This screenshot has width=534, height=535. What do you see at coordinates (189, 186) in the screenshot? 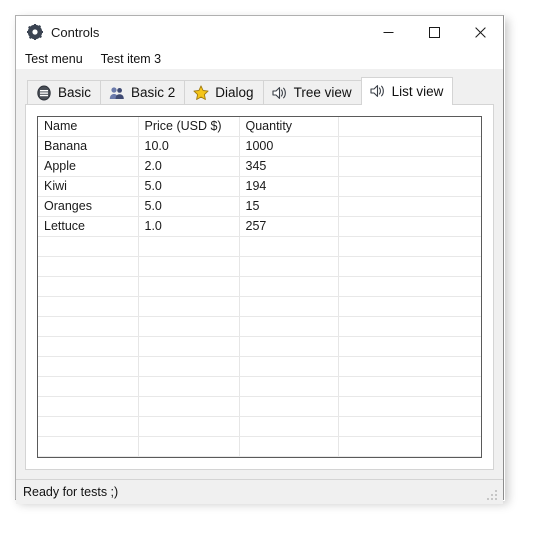
I see `table-cell: 5.0` at bounding box center [189, 186].